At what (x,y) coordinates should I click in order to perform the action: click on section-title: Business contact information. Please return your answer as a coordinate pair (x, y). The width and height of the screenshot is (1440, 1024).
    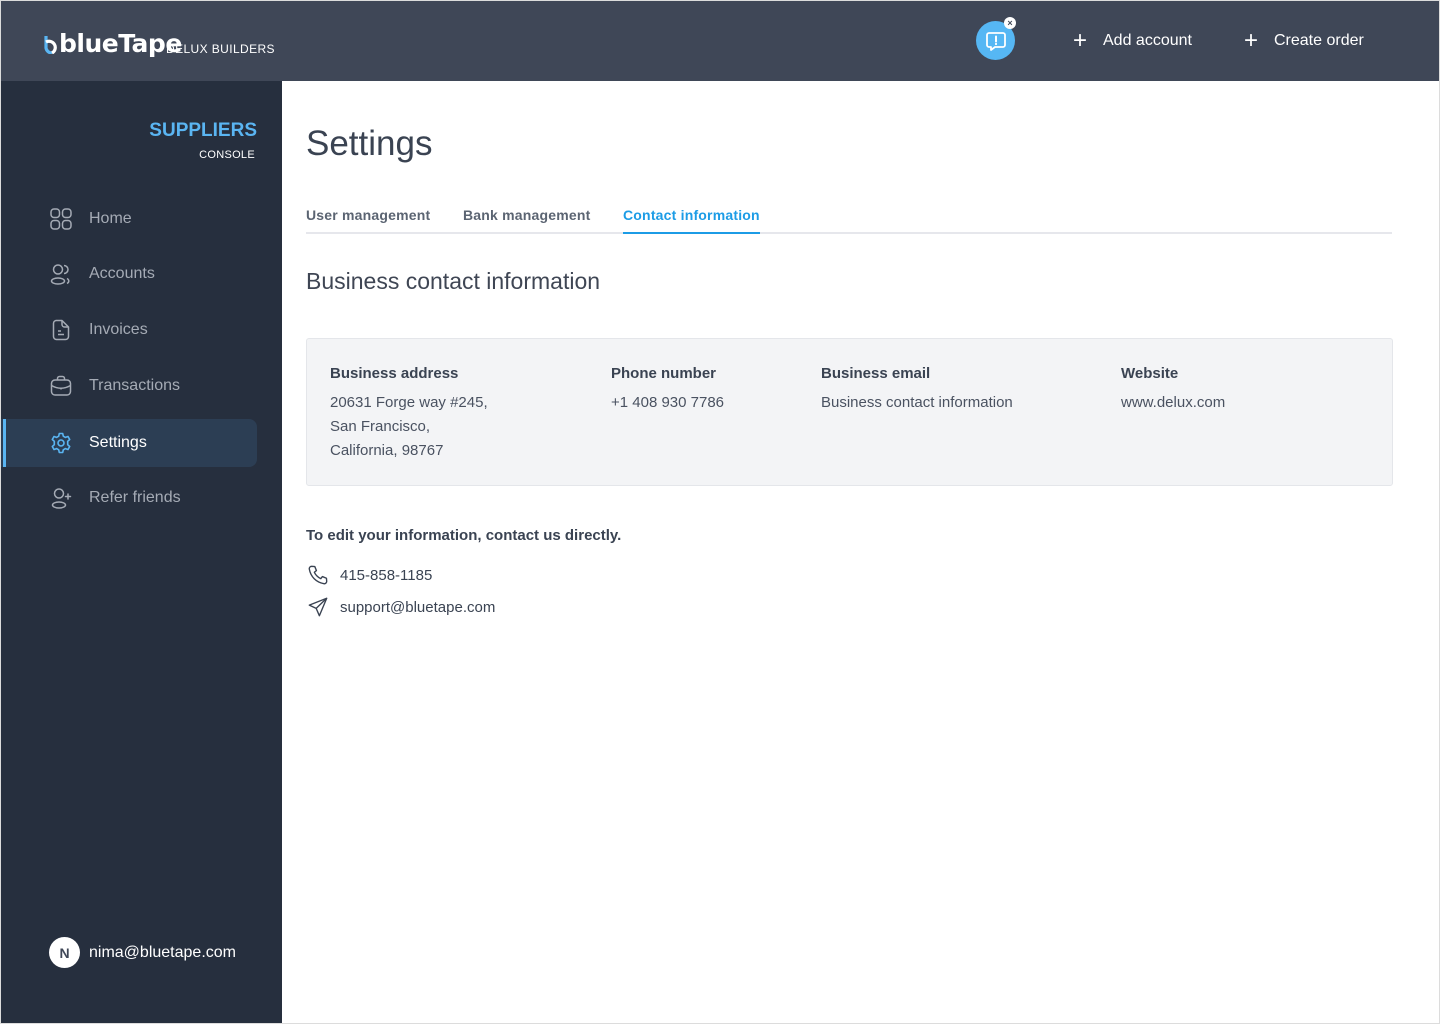
    Looking at the image, I should click on (453, 281).